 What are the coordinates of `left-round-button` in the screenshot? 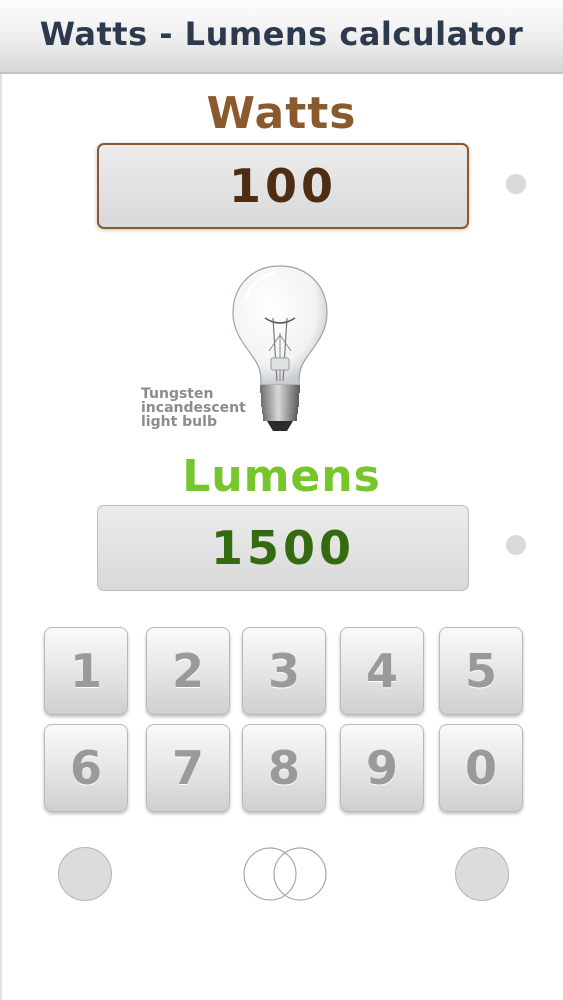 It's located at (85, 874).